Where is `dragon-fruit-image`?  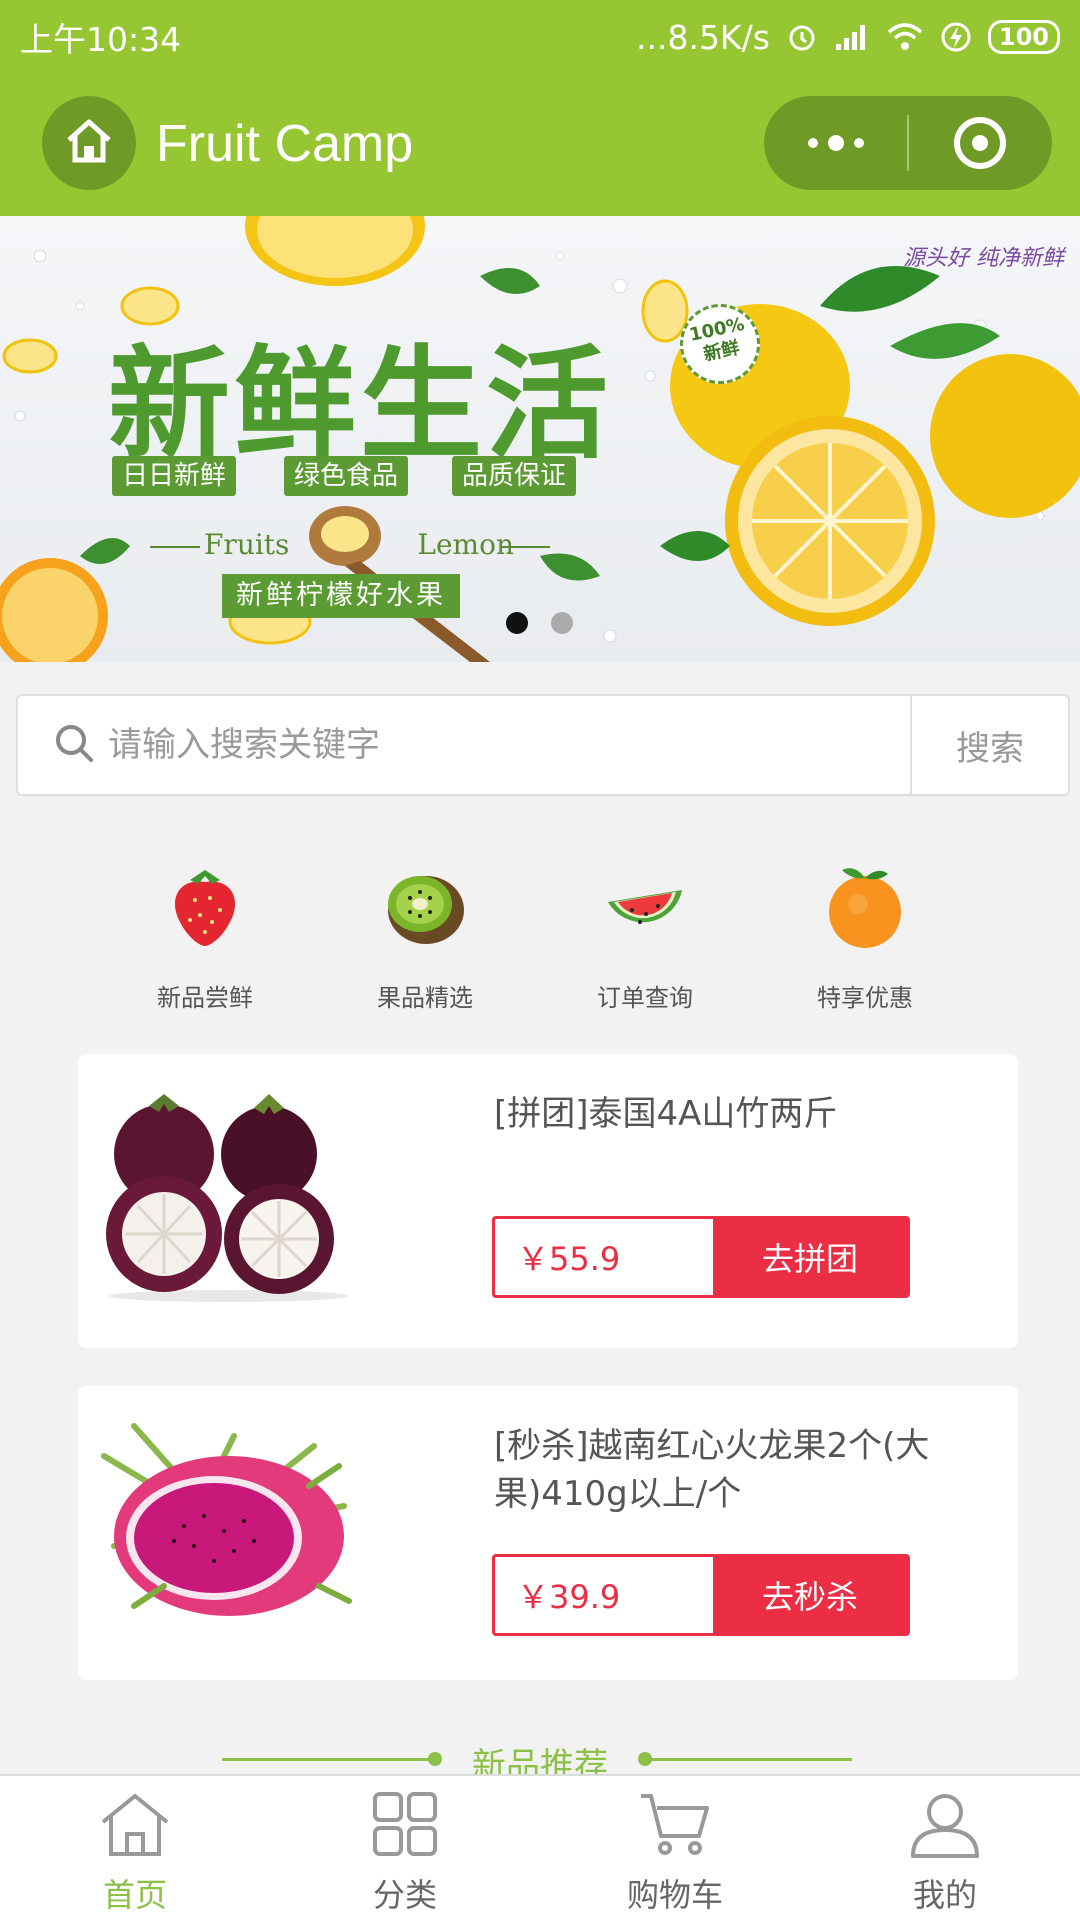 dragon-fruit-image is located at coordinates (229, 1526).